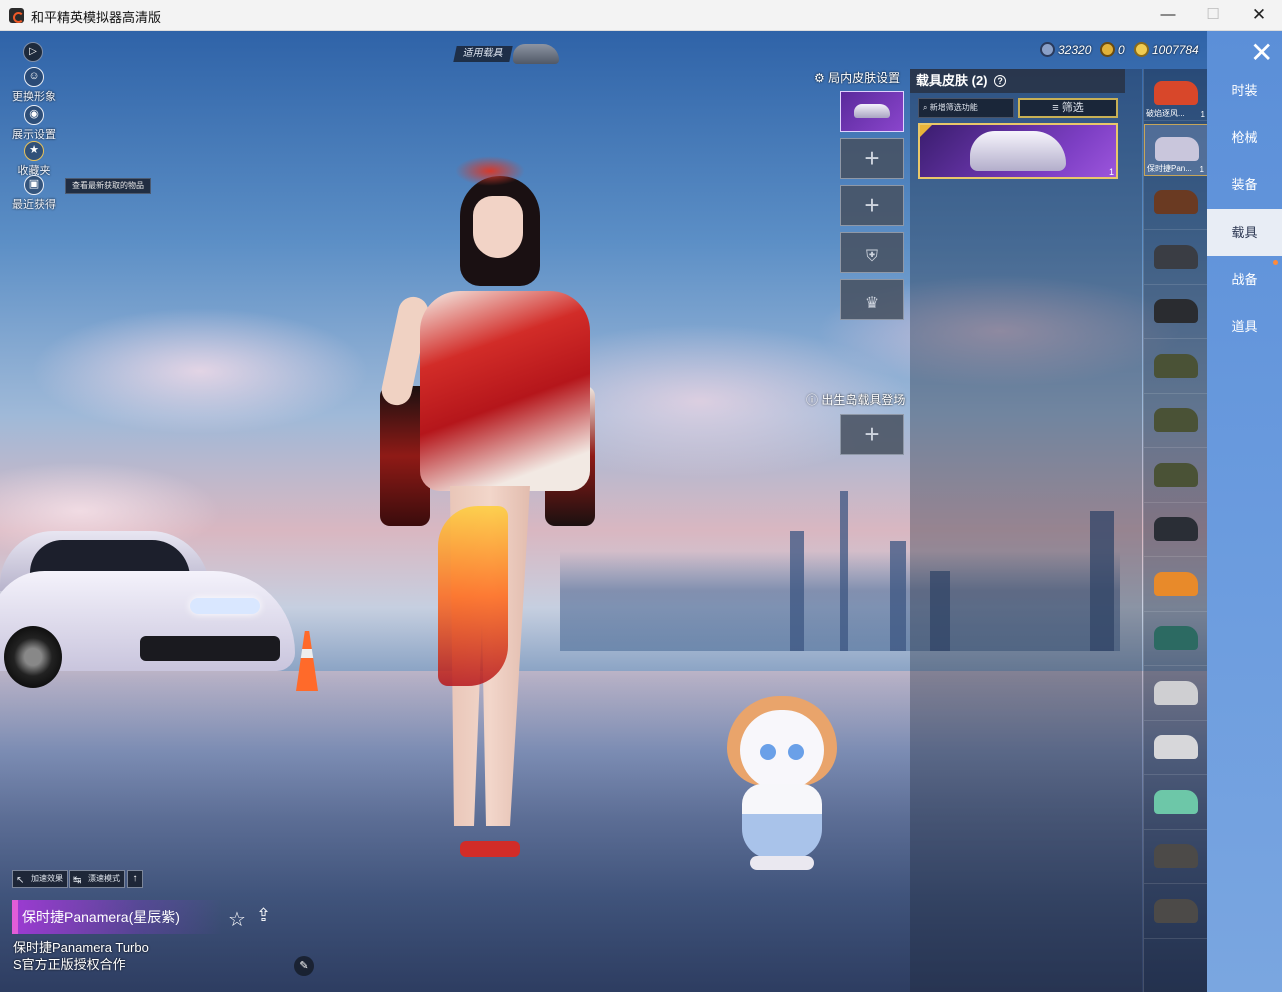 The image size is (1282, 992). Describe the element at coordinates (872, 303) in the screenshot. I see `crown-icon: ♛` at that location.